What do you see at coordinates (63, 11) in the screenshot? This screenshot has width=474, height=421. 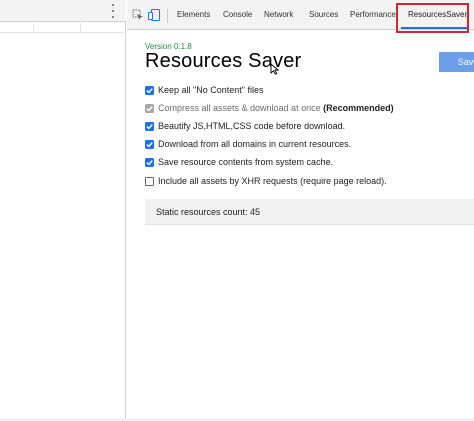 I see `page-toolbar` at bounding box center [63, 11].